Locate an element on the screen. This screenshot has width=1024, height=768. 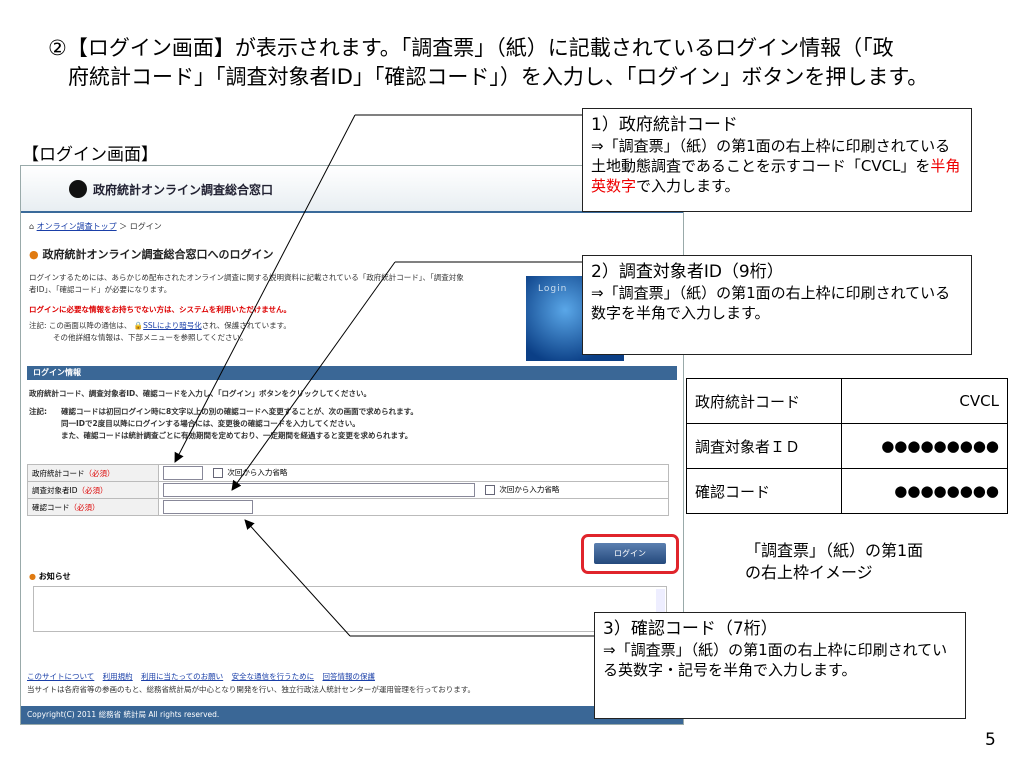
callout-gov-code-body-end: で入力します。 is located at coordinates (688, 186).